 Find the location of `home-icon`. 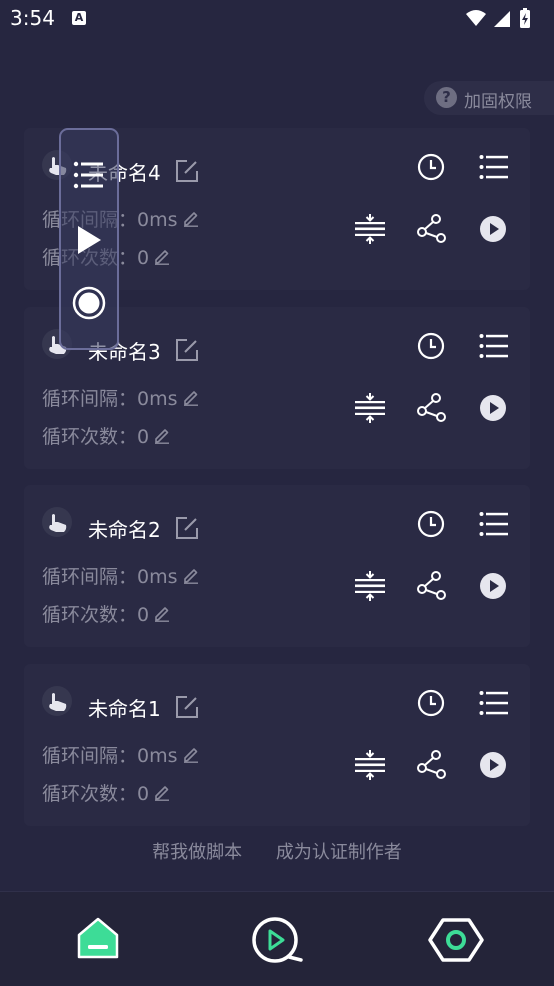

home-icon is located at coordinates (98, 938).